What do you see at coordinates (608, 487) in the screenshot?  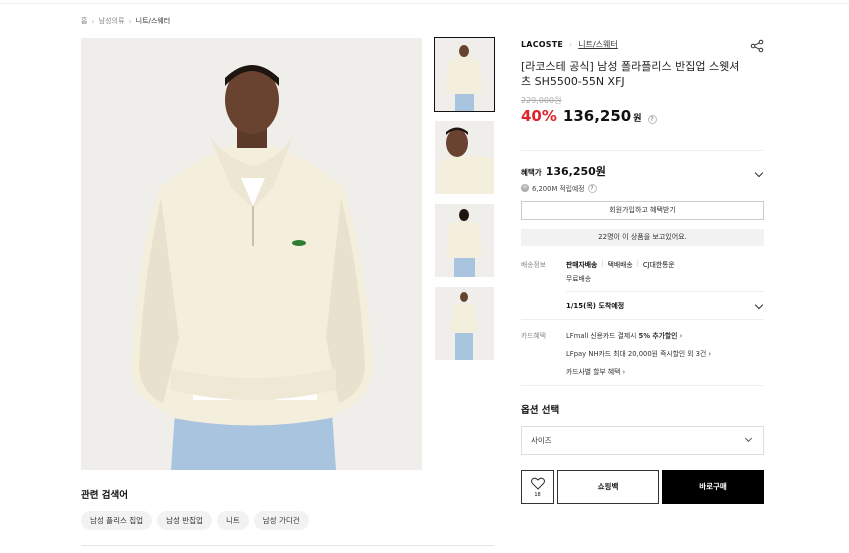 I see `shopping-bag-button: 쇼핑백` at bounding box center [608, 487].